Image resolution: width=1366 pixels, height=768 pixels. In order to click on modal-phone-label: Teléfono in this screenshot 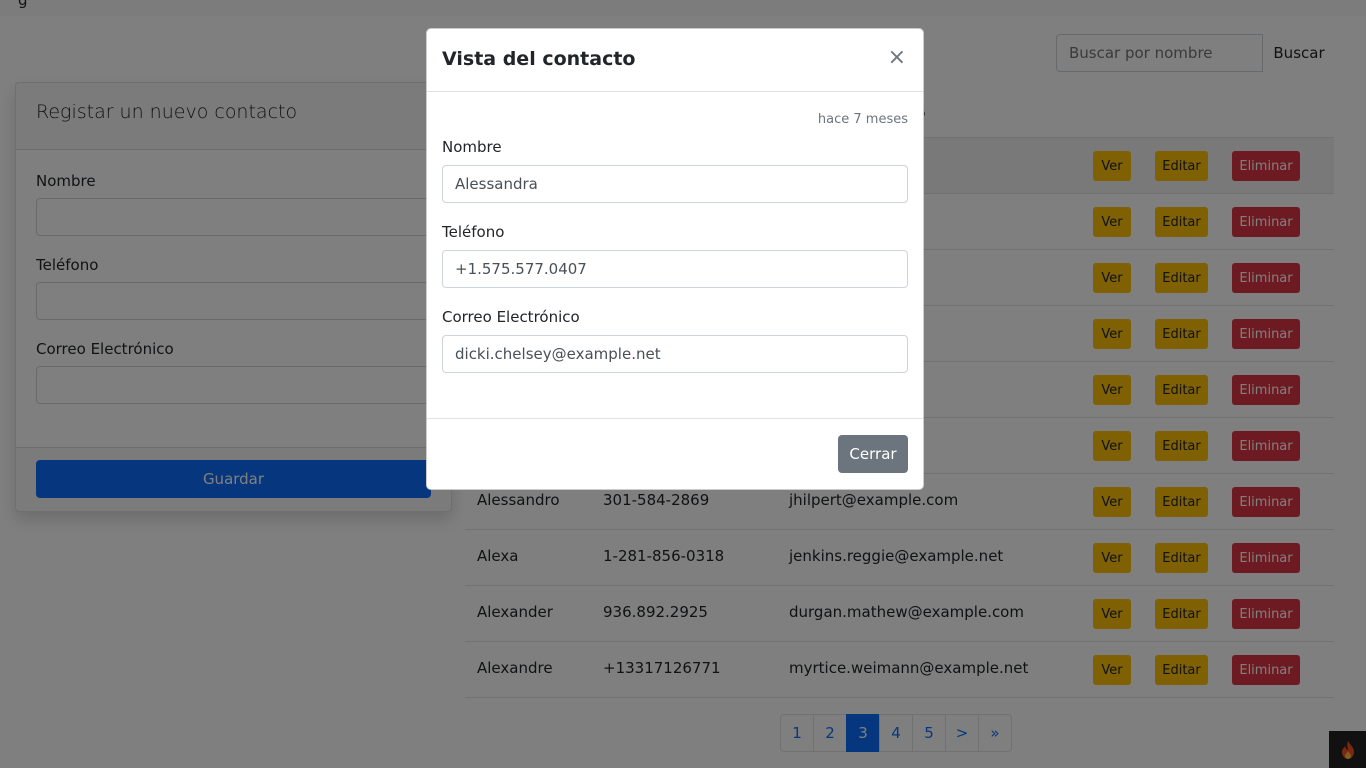, I will do `click(473, 232)`.